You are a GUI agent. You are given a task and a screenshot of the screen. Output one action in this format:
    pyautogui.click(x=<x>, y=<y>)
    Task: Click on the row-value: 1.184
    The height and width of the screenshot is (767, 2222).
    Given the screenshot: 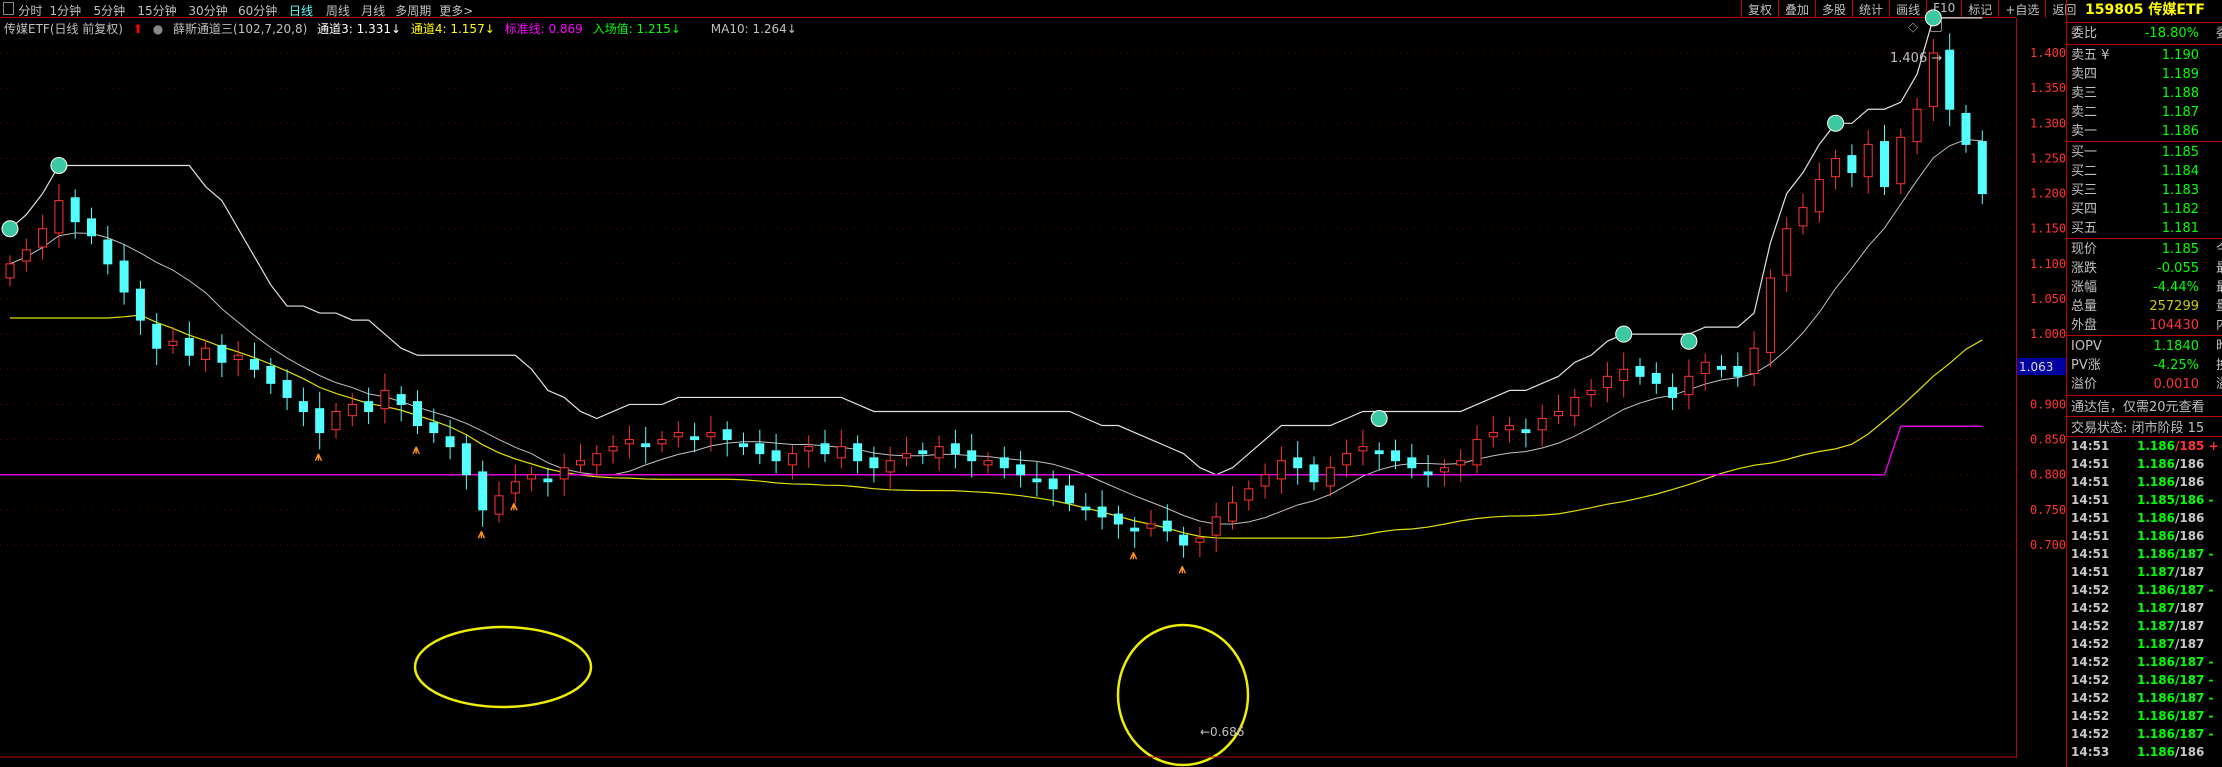 What is the action you would take?
    pyautogui.click(x=2180, y=171)
    